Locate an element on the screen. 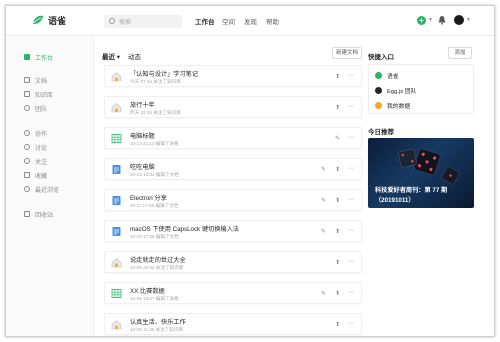 The height and width of the screenshot is (342, 500). row-title: Electron 分享 is located at coordinates (148, 197).